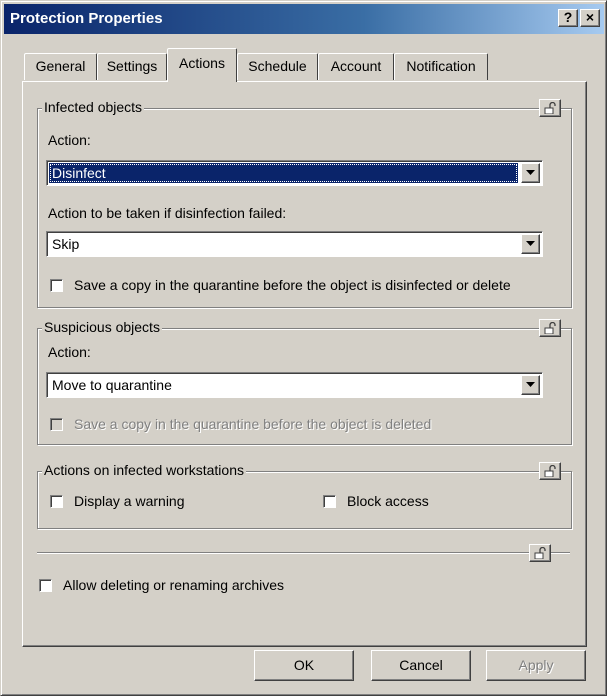 The image size is (607, 696). What do you see at coordinates (86, 18) in the screenshot?
I see `window-title: Protection Properties` at bounding box center [86, 18].